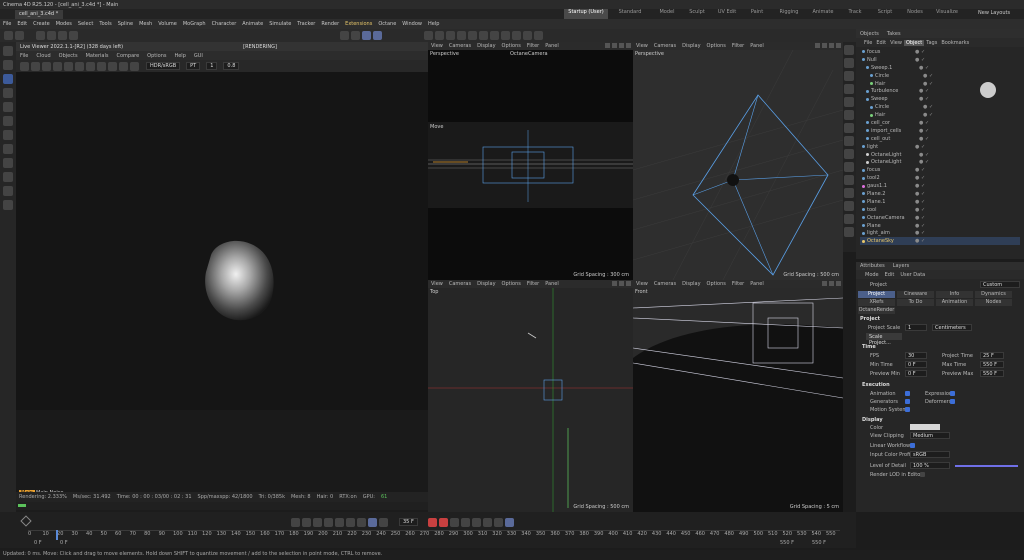 This screenshot has height=560, width=1024. I want to click on list-item: Plane ● ✓, so click(940, 226).